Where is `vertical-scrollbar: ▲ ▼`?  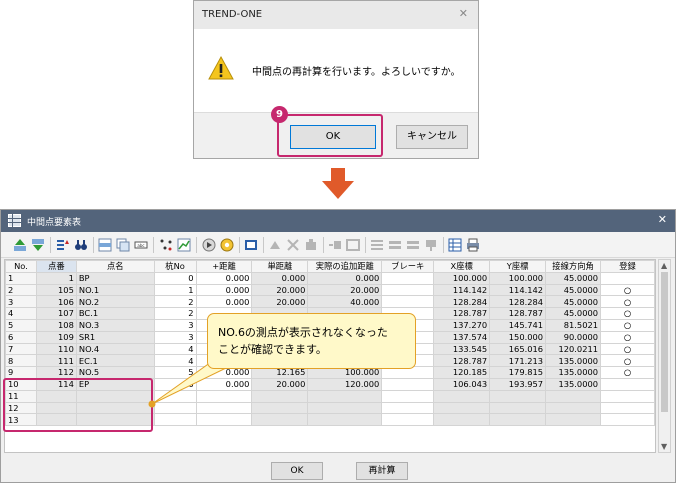
vertical-scrollbar: ▲ ▼ is located at coordinates (664, 356).